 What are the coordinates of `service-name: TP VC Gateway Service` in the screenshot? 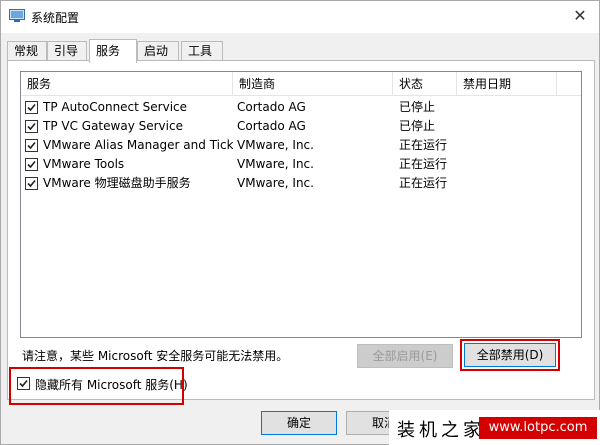 It's located at (113, 126).